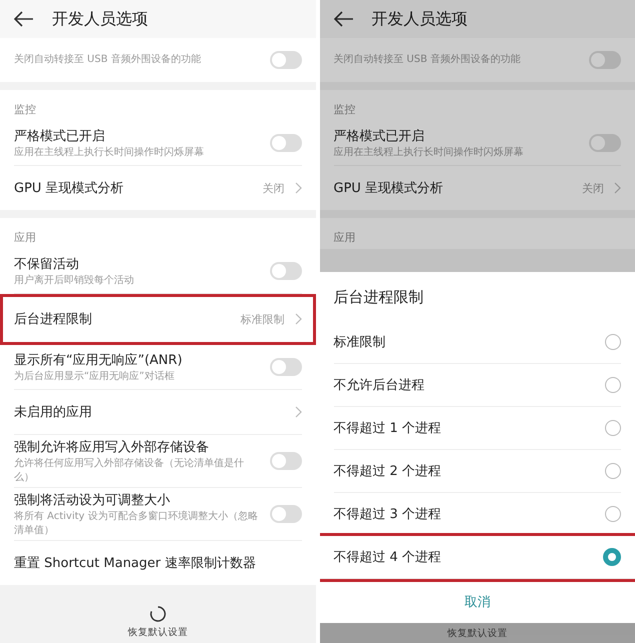 The image size is (635, 643). I want to click on highlight-frame: 不得超过 4 个进程, so click(477, 557).